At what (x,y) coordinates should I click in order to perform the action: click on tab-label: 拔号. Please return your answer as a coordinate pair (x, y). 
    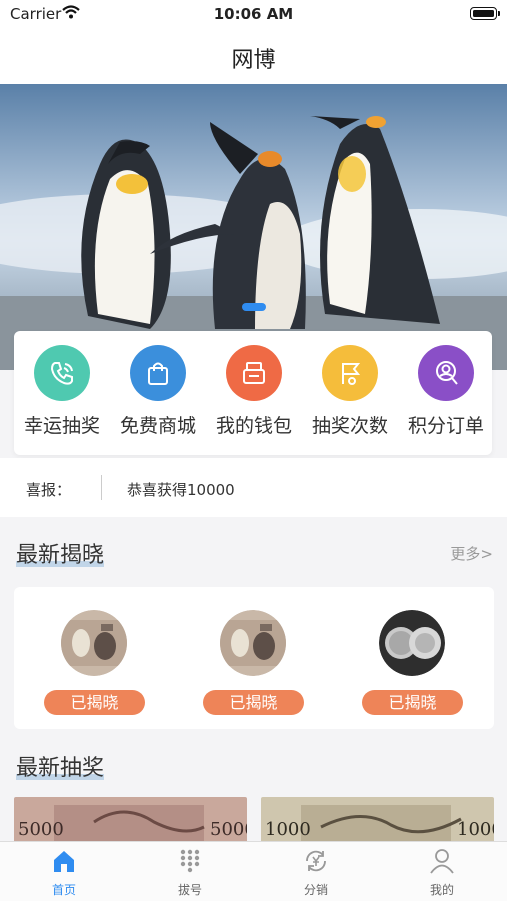
    Looking at the image, I should click on (189, 890).